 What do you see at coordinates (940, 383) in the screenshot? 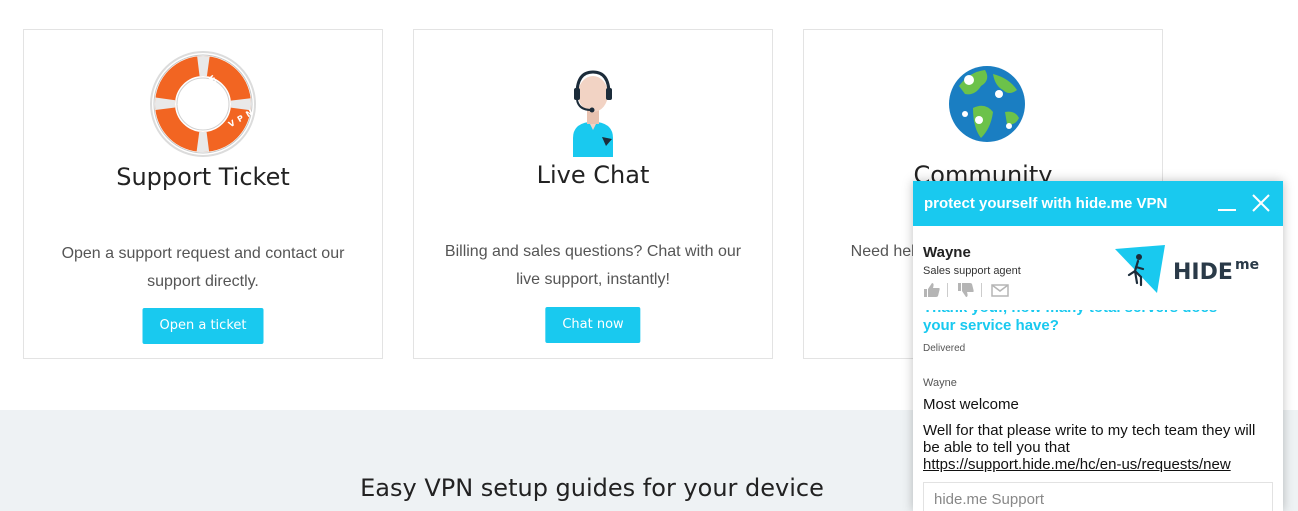
I see `reply-author: Wayne` at bounding box center [940, 383].